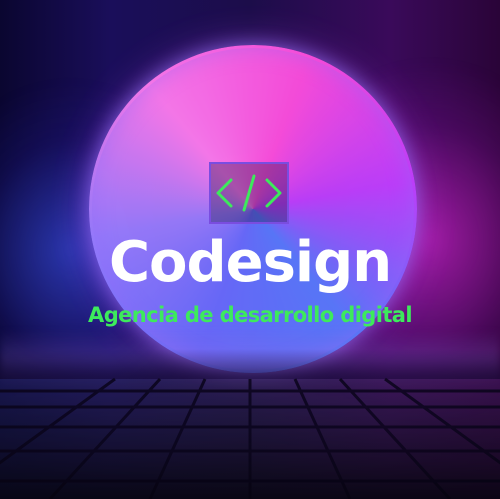  Describe the element at coordinates (250, 315) in the screenshot. I see `brand-tagline: Agencia de desarrollo digital` at that location.